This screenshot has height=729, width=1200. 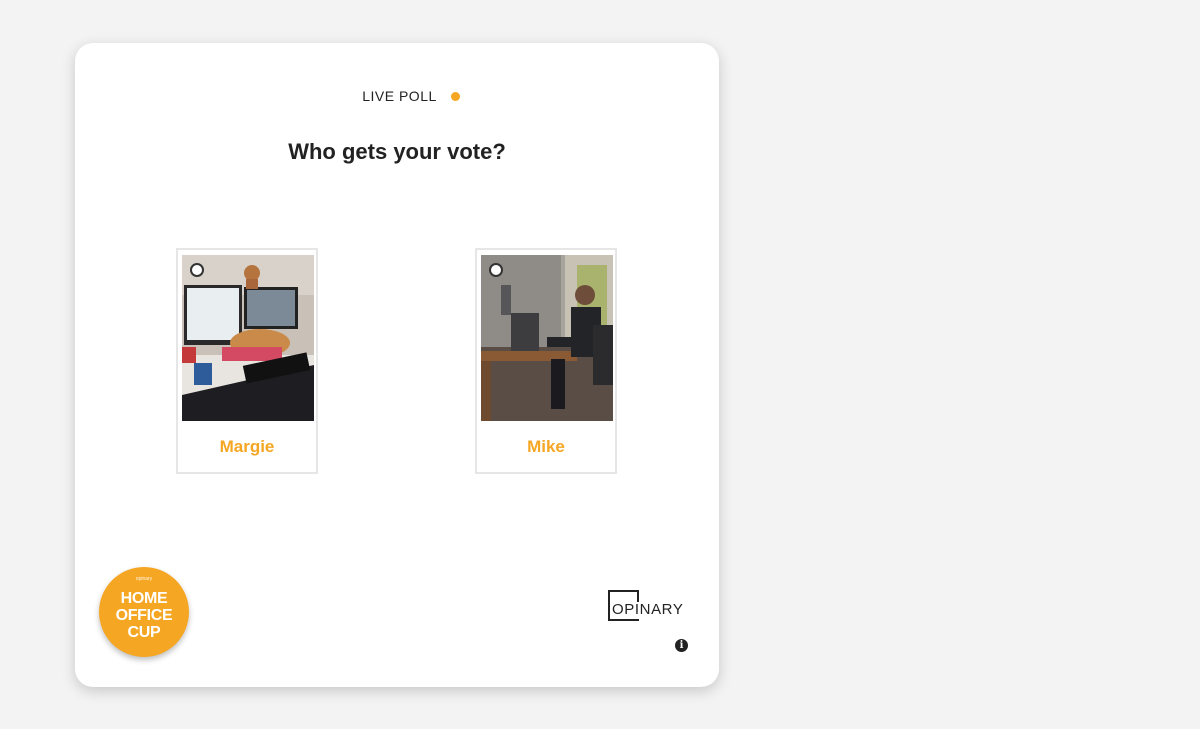 What do you see at coordinates (547, 338) in the screenshot?
I see `option-photo-mike` at bounding box center [547, 338].